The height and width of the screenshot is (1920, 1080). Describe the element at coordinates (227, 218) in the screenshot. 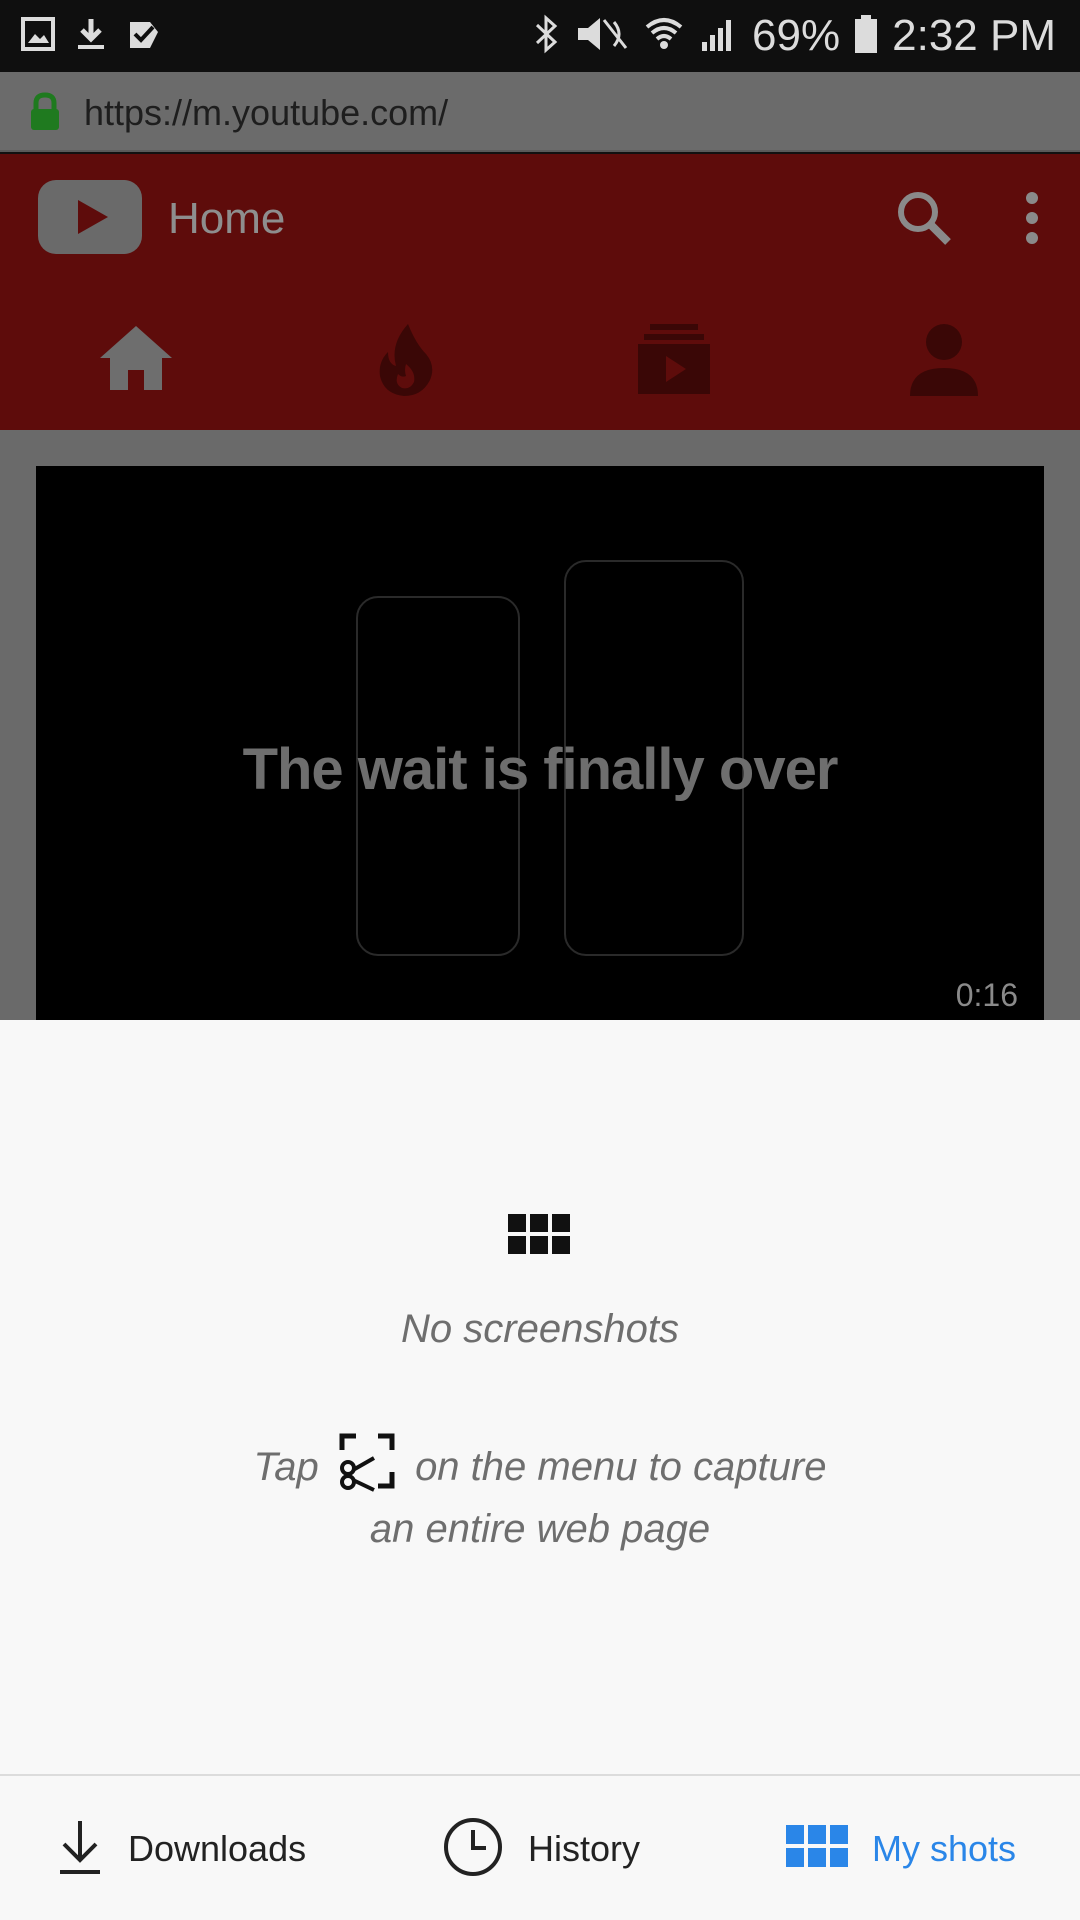

I see `page-title: Home` at that location.